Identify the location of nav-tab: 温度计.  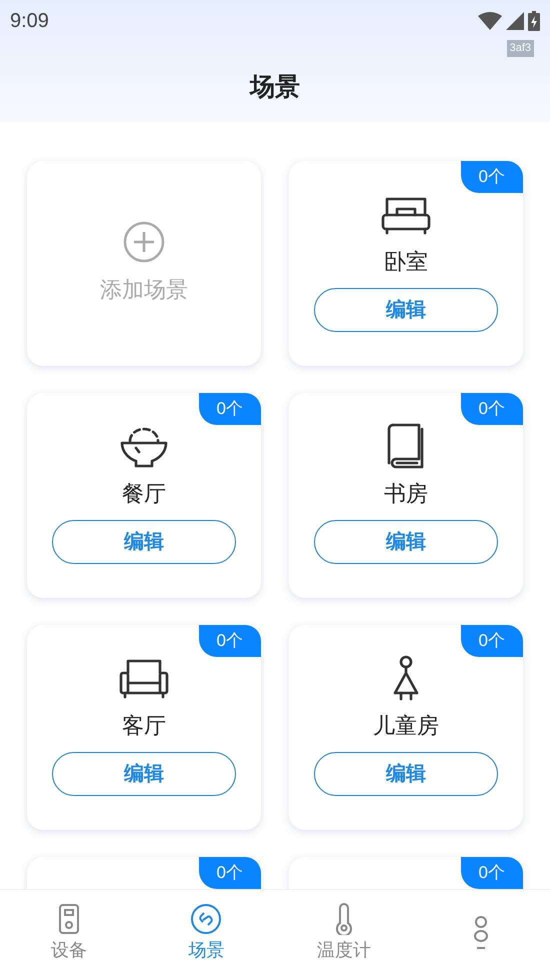
(343, 933).